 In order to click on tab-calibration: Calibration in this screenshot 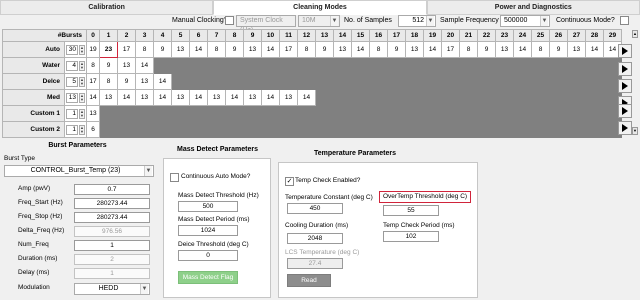, I will do `click(107, 7)`.